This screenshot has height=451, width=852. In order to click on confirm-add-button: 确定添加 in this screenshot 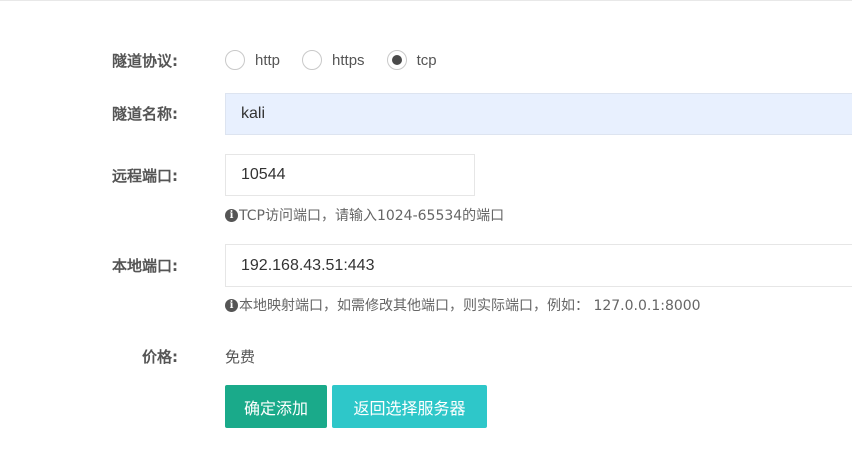, I will do `click(276, 406)`.